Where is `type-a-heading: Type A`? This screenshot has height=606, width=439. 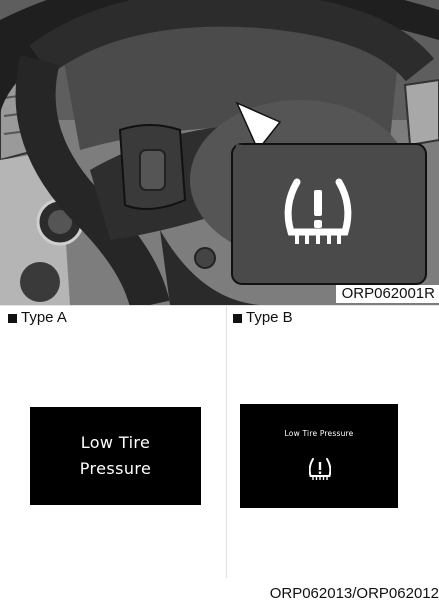 type-a-heading: Type A is located at coordinates (37, 318).